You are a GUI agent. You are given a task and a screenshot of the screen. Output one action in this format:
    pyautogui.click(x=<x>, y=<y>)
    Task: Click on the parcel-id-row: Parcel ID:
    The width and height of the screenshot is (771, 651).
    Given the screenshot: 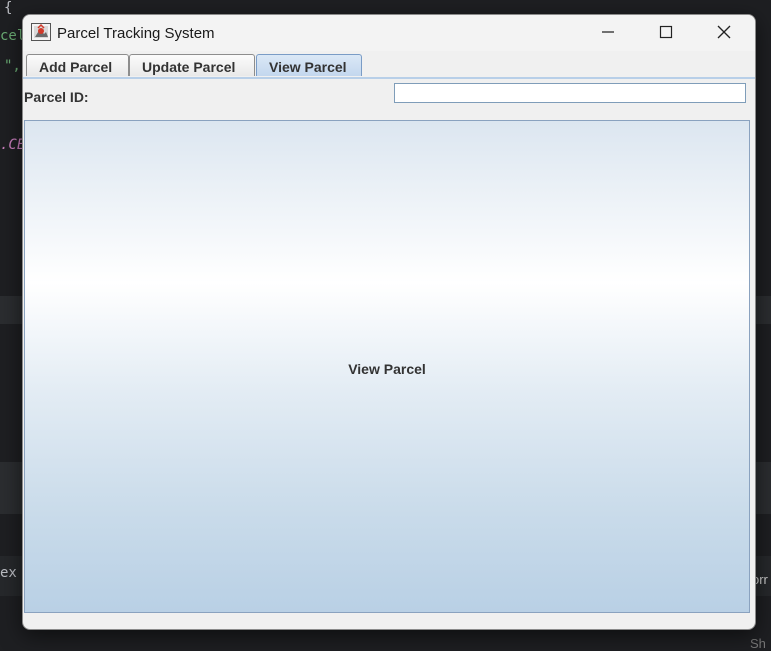 What is the action you would take?
    pyautogui.click(x=389, y=99)
    